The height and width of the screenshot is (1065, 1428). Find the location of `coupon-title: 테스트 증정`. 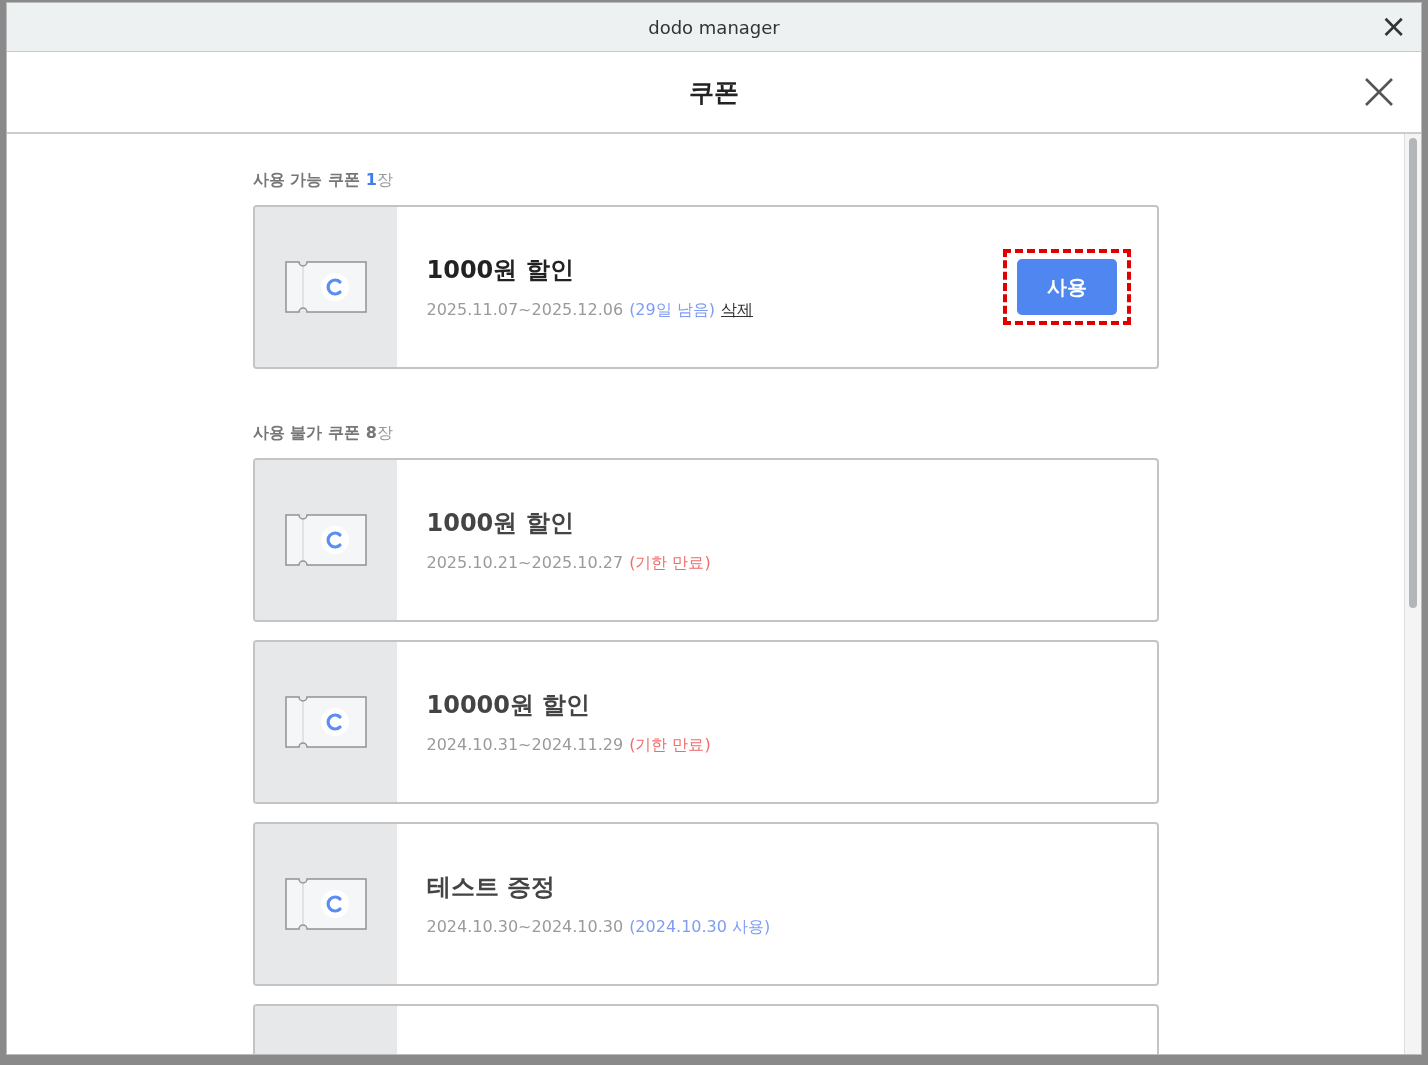

coupon-title: 테스트 증정 is located at coordinates (491, 887).